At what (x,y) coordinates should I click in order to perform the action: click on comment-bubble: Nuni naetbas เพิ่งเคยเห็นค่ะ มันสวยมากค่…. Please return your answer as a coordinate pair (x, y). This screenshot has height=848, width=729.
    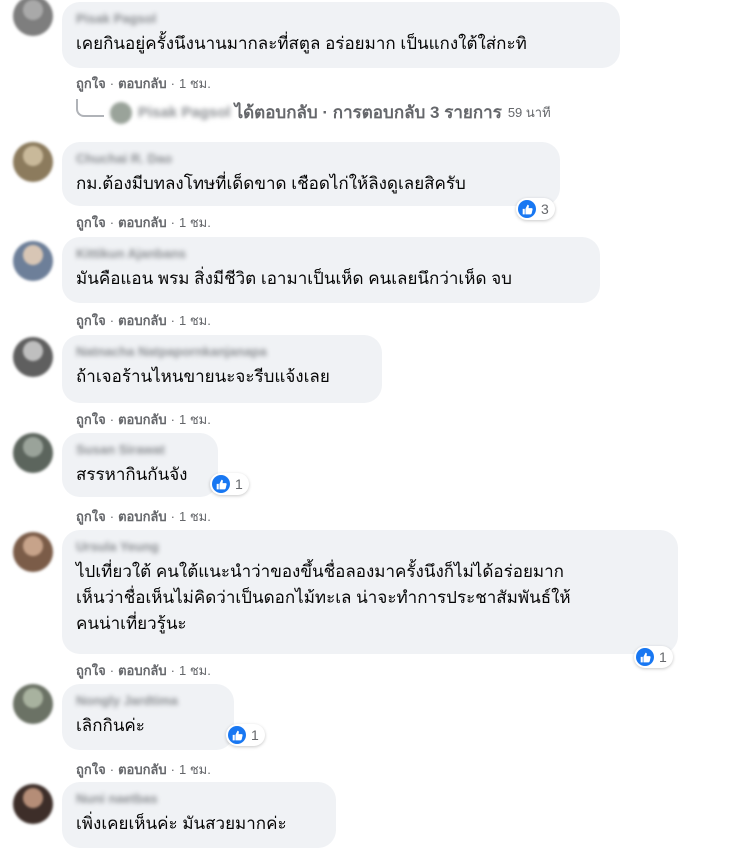
    Looking at the image, I should click on (199, 815).